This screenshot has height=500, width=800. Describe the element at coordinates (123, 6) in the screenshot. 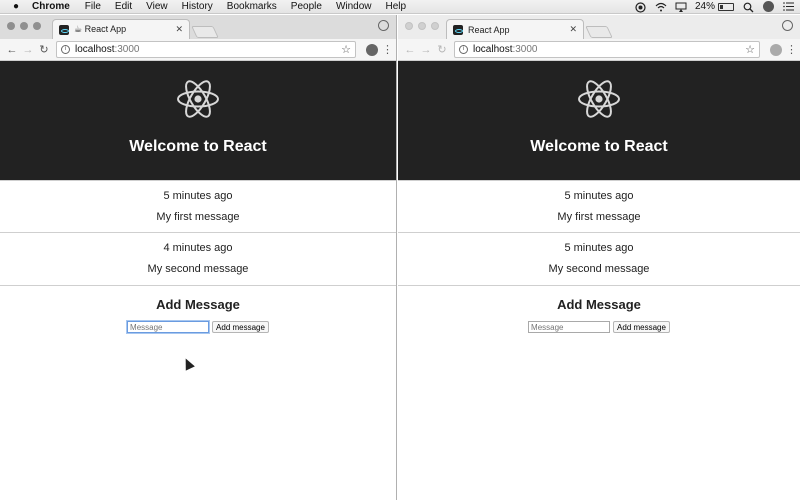

I see `menu-edit: Edit` at that location.